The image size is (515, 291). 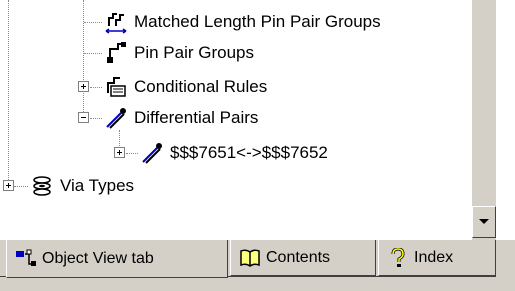 I want to click on expand-via-types-button, so click(x=8, y=185).